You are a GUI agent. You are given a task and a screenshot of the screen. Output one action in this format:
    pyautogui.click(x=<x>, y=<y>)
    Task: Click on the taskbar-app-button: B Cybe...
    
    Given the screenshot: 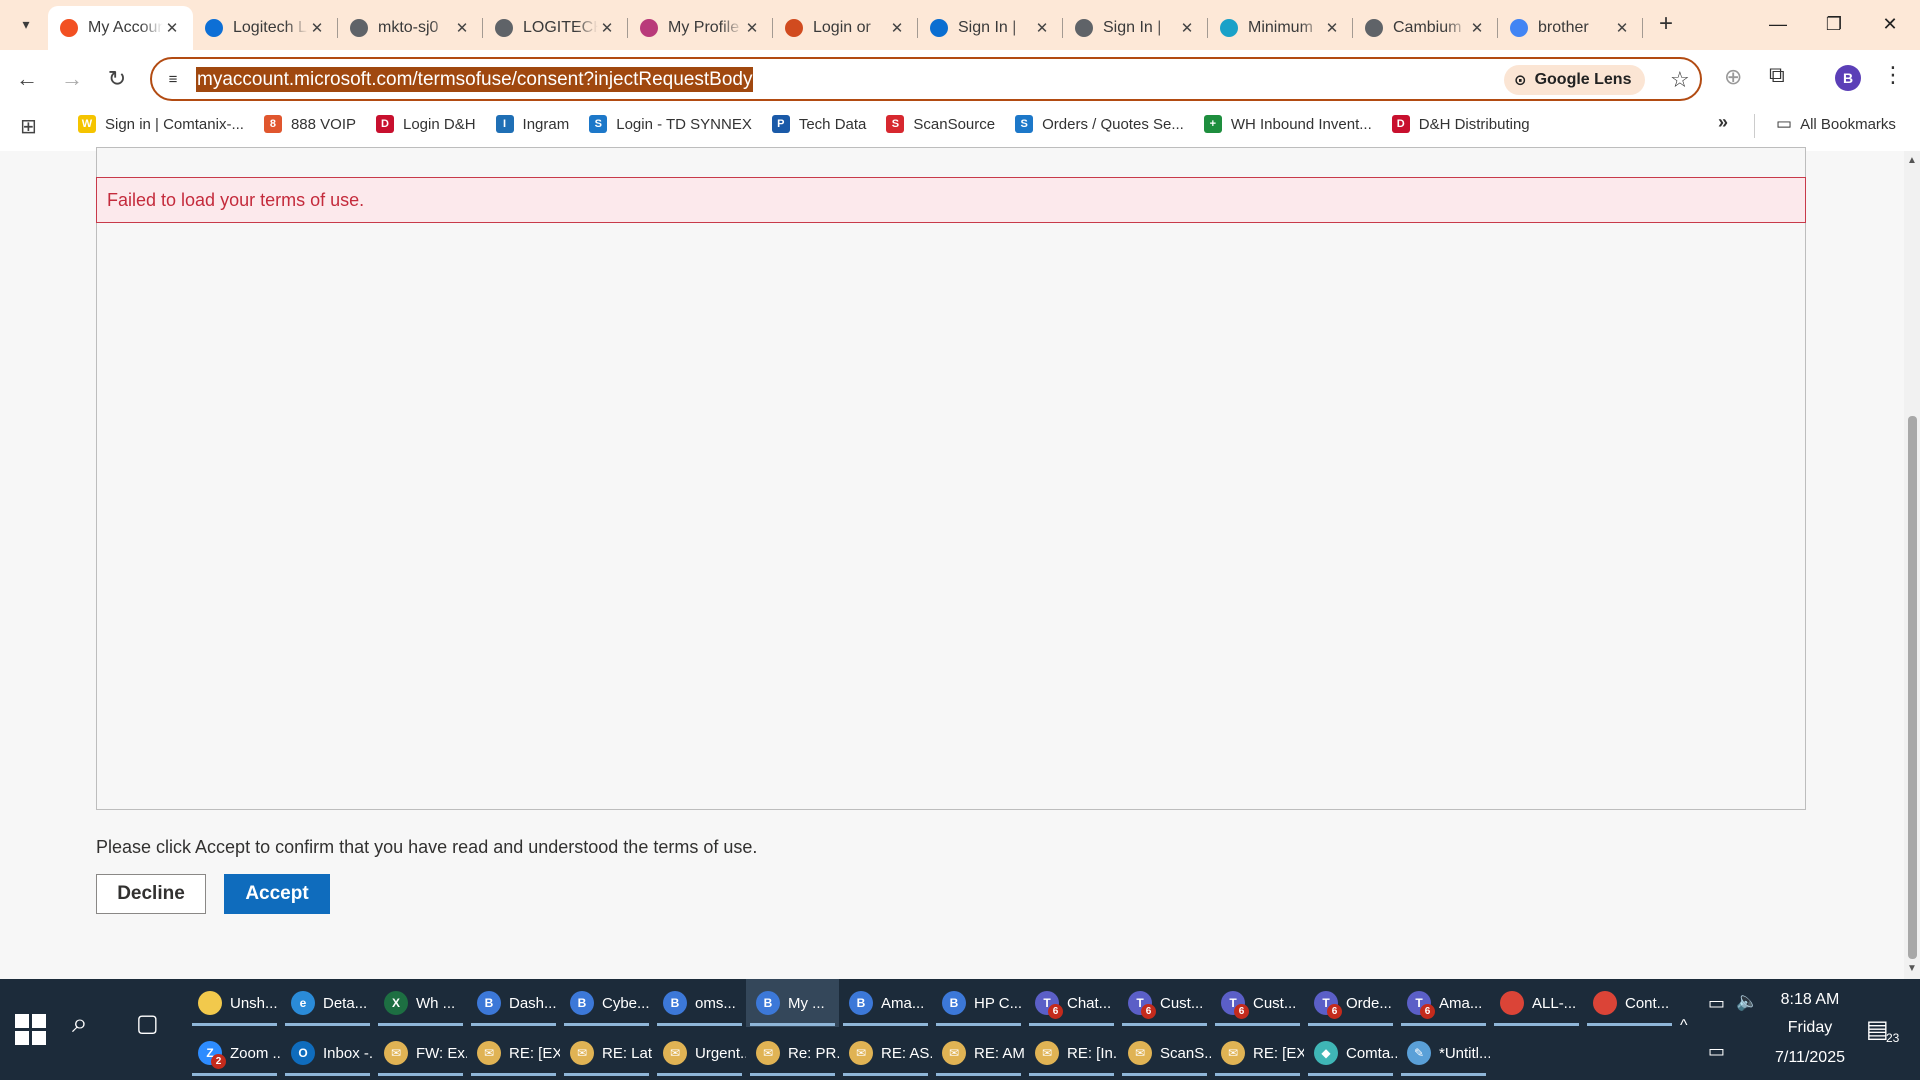 What is the action you would take?
    pyautogui.click(x=606, y=1003)
    